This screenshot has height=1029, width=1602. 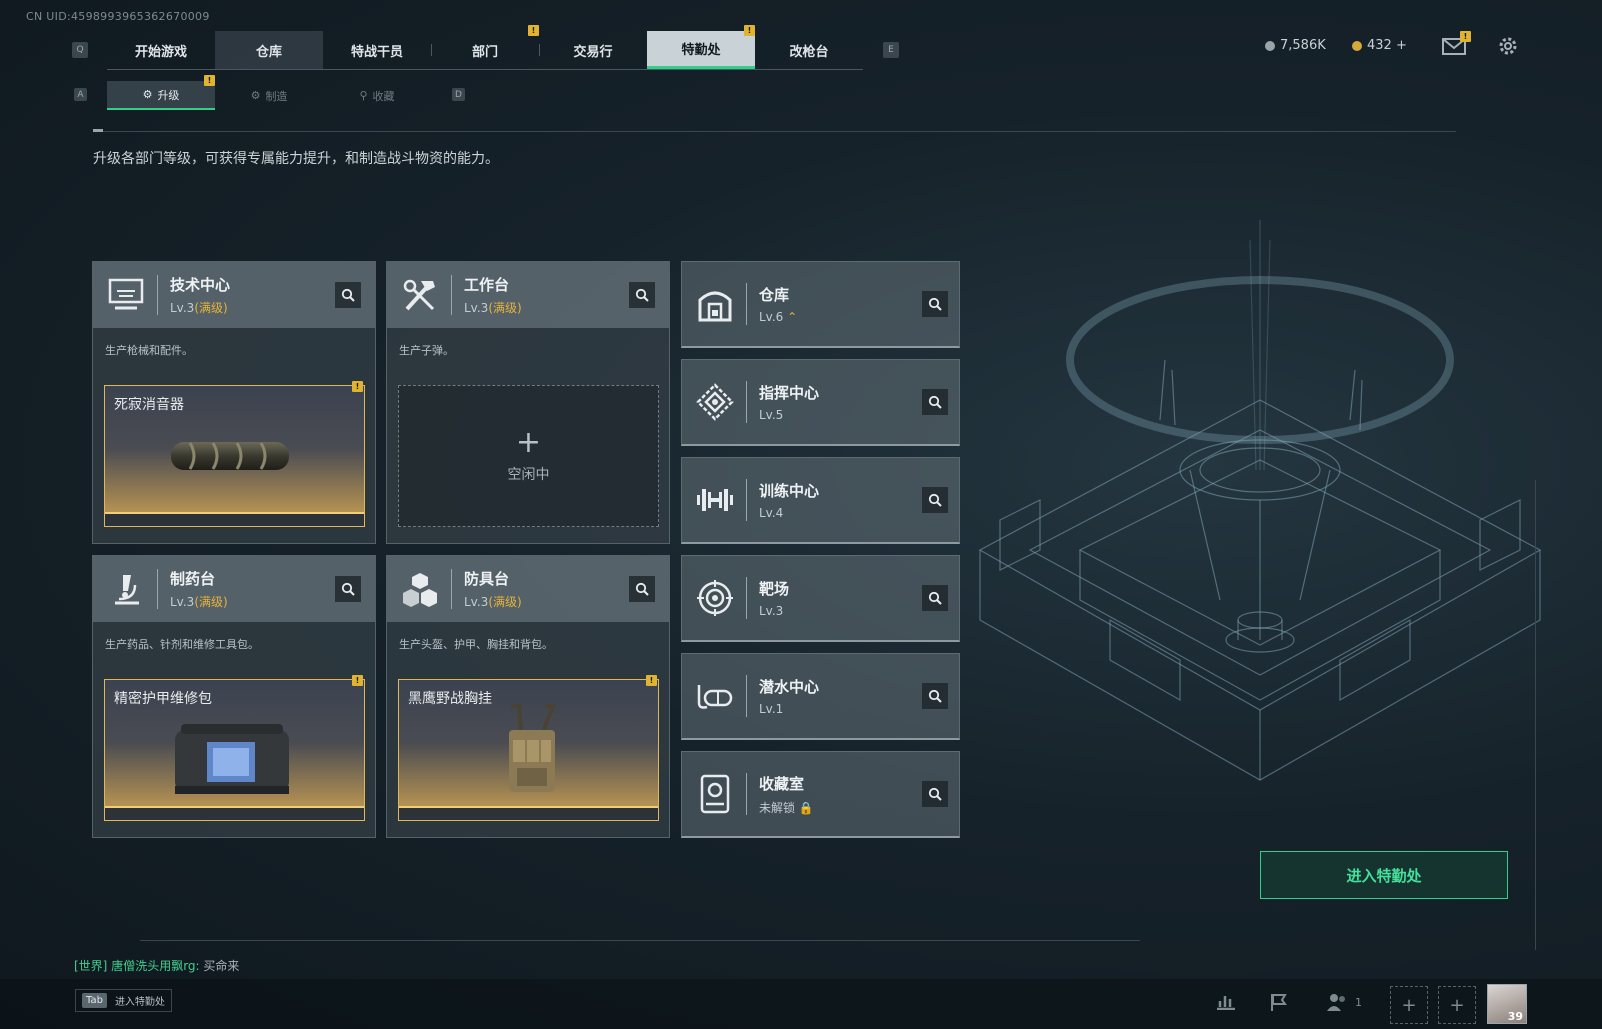 What do you see at coordinates (1278, 1004) in the screenshot?
I see `flag-icon` at bounding box center [1278, 1004].